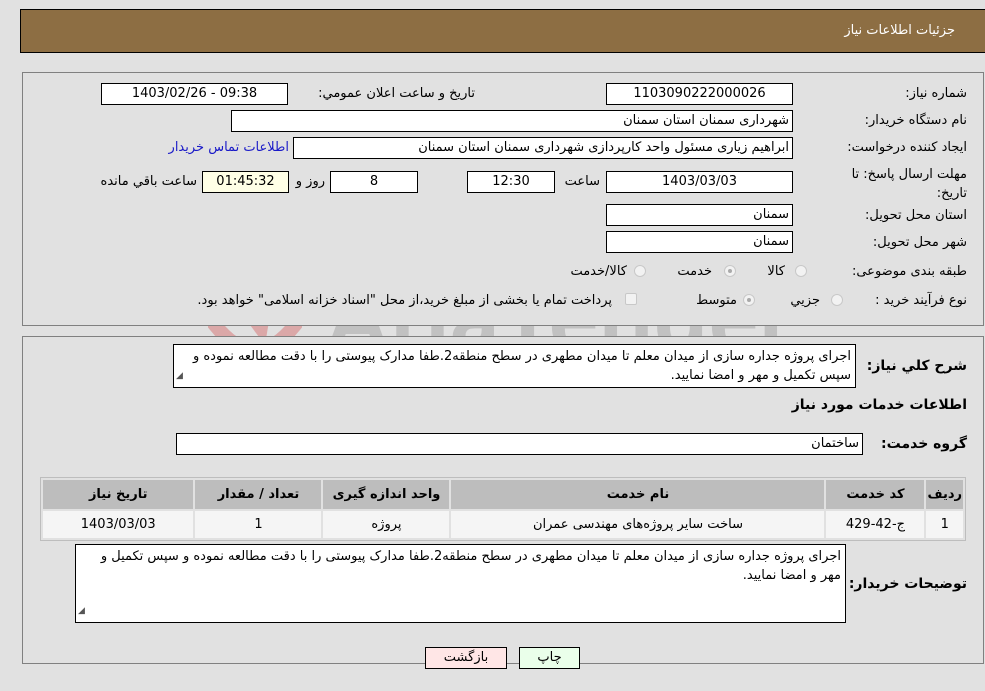 This screenshot has width=985, height=691. Describe the element at coordinates (519, 444) in the screenshot. I see `service-group-field: ساختمان` at that location.